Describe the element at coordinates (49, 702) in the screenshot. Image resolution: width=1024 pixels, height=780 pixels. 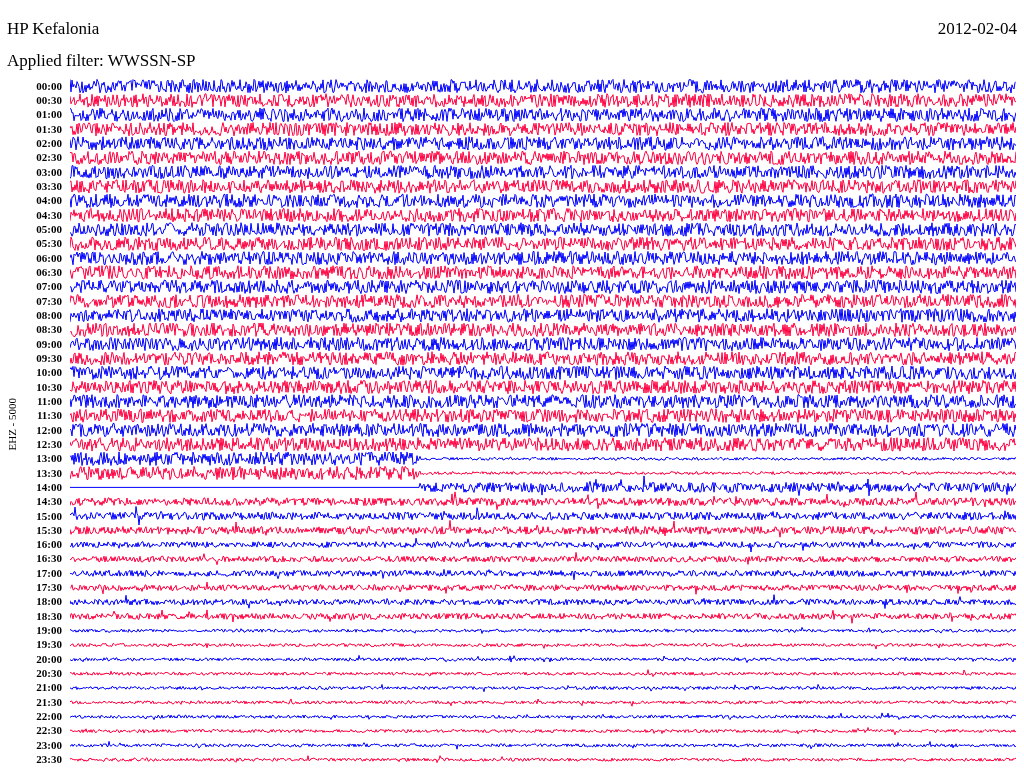
I see `time-label: 21:30` at that location.